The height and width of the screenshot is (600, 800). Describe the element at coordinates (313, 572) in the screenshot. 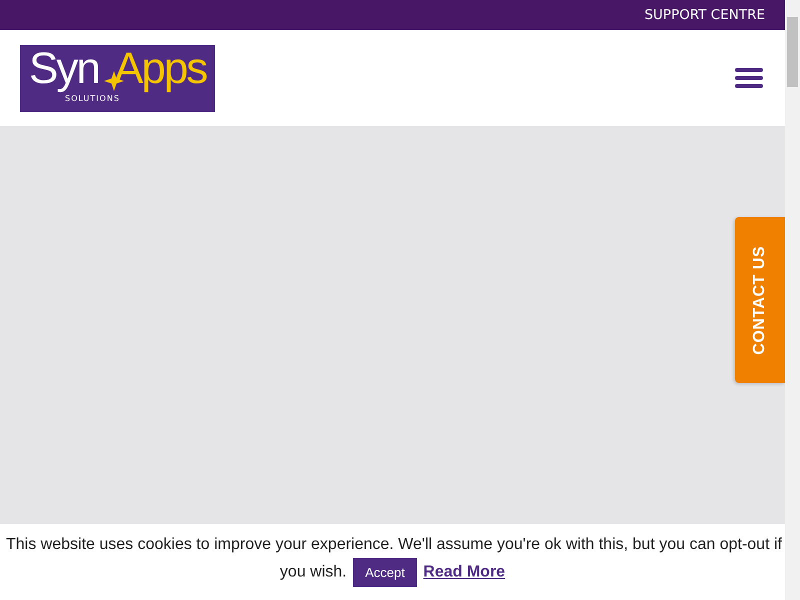

I see `cookie-message: you wish.` at that location.